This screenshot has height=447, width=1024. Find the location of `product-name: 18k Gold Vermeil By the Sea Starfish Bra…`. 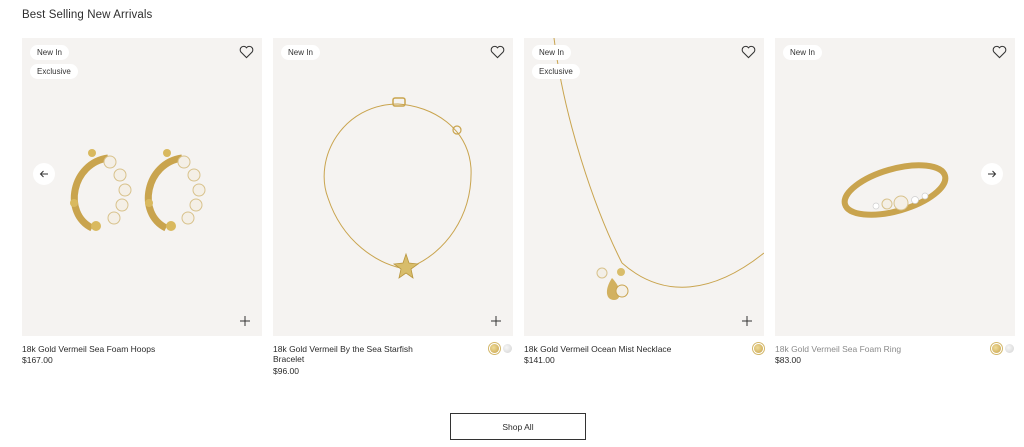

product-name: 18k Gold Vermeil By the Sea Starfish Bra… is located at coordinates (358, 354).